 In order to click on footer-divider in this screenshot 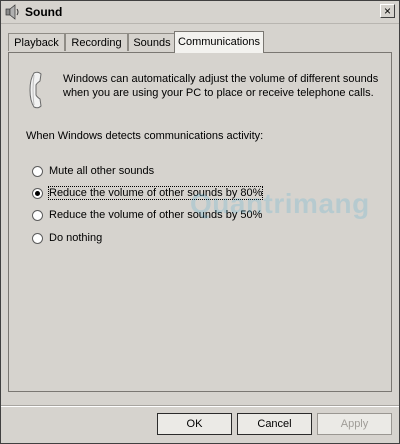, I will do `click(200, 406)`.